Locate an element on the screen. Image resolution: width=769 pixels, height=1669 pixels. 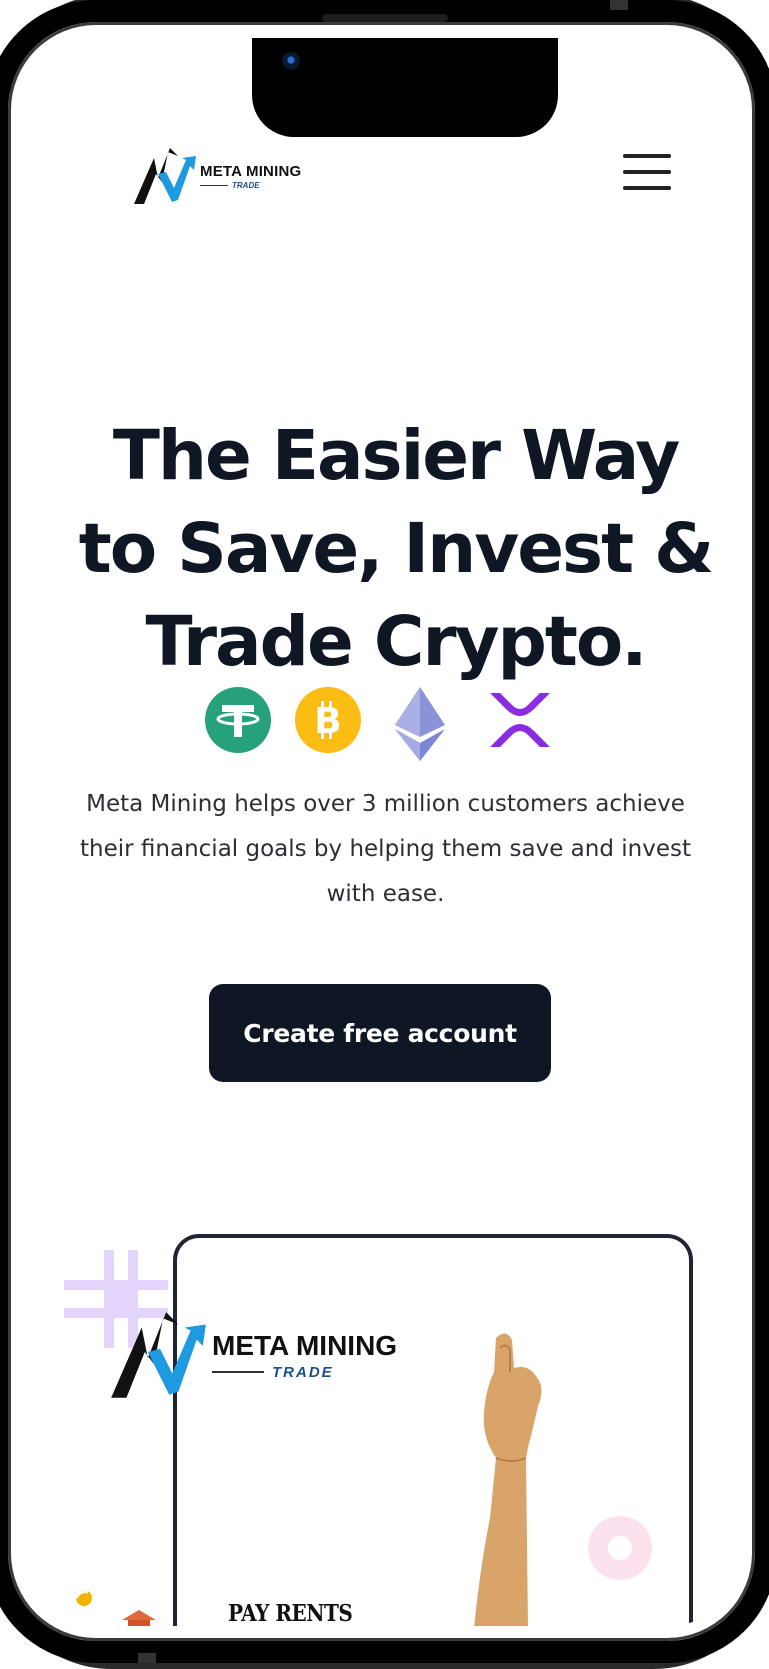
hamburger-menu-button is located at coordinates (647, 174).